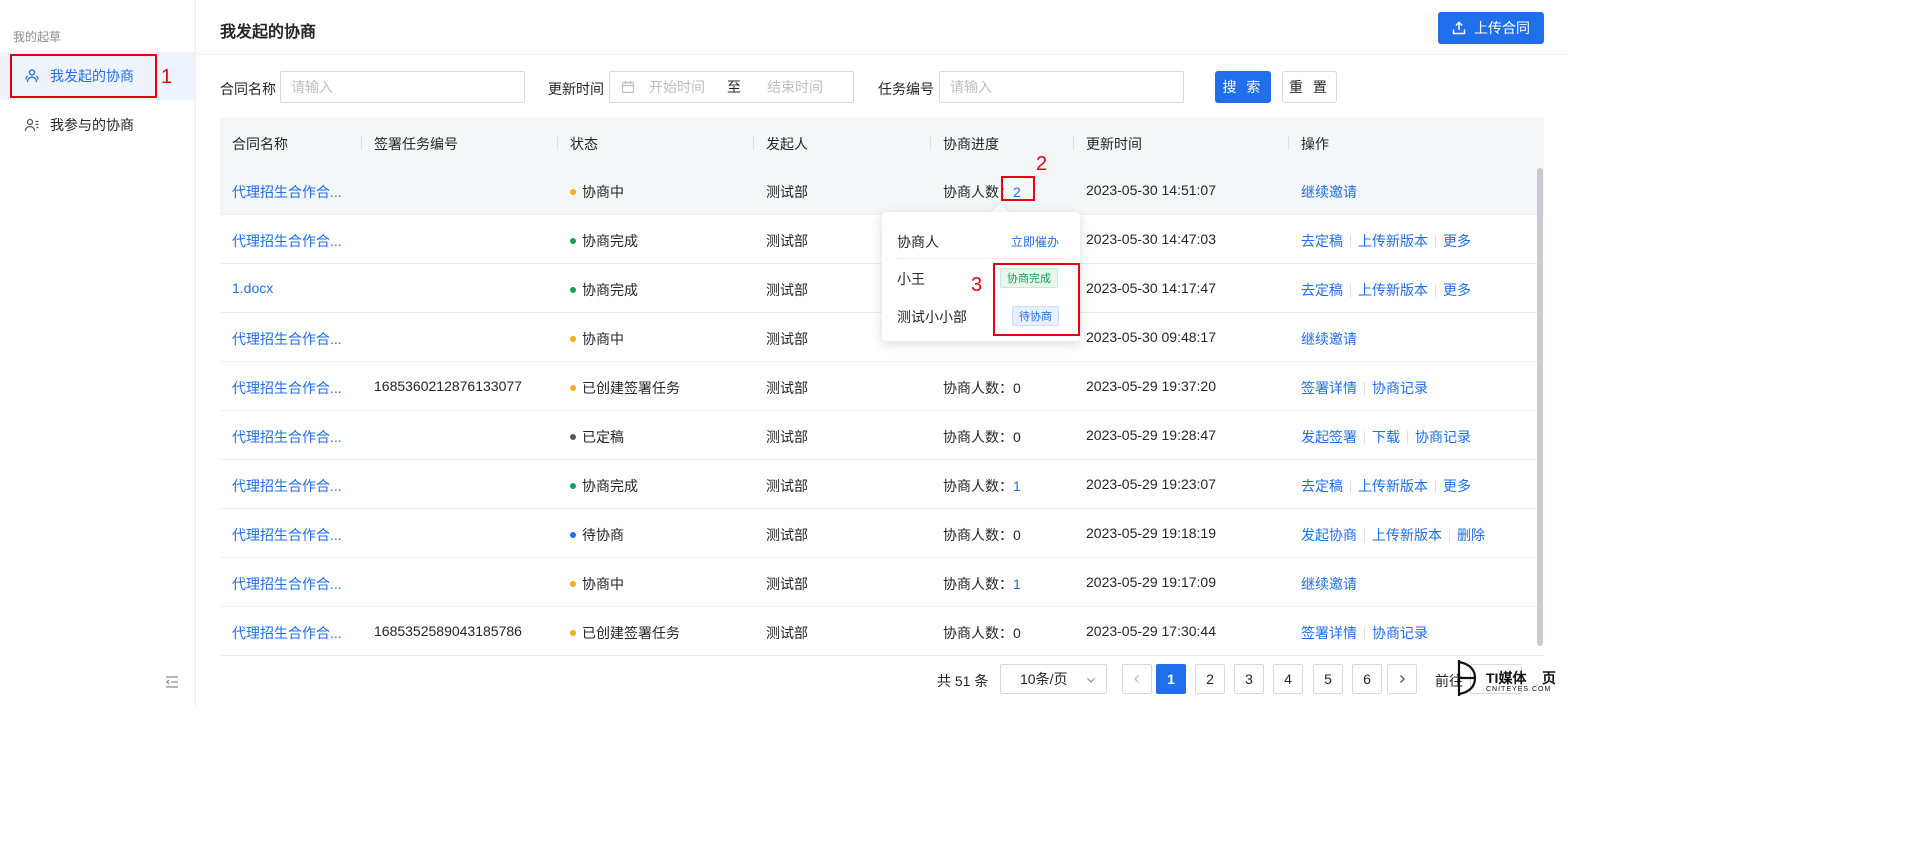 Image resolution: width=1920 pixels, height=866 pixels. What do you see at coordinates (1329, 437) in the screenshot?
I see `row-action-link: 发起签署` at bounding box center [1329, 437].